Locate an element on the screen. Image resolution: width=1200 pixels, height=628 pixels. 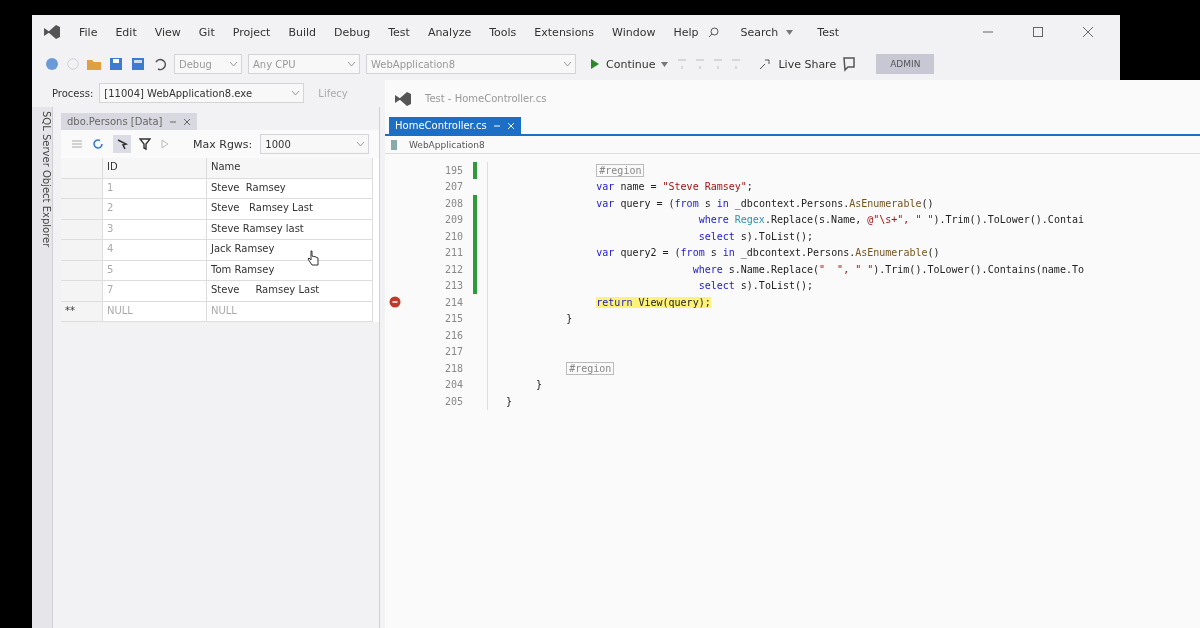
table-cell: 4 is located at coordinates (155, 250).